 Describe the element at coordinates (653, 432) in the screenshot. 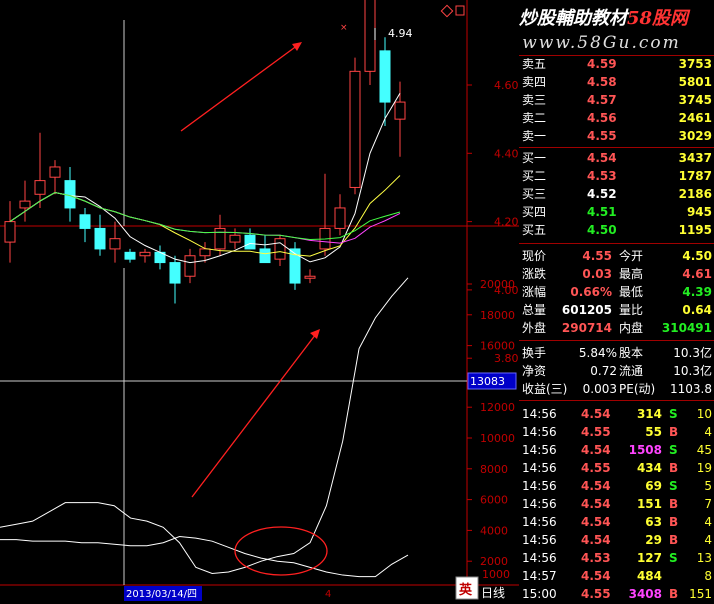

I see `tick-volume: 55` at that location.